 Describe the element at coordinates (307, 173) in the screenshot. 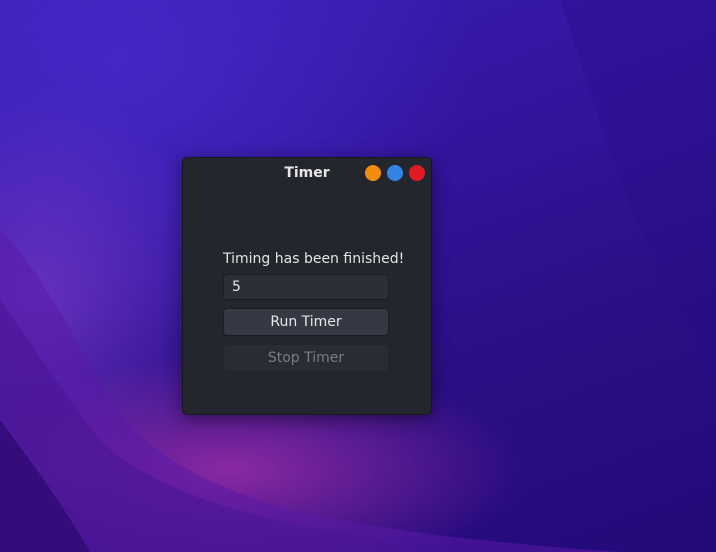

I see `titlebar: Timer` at that location.